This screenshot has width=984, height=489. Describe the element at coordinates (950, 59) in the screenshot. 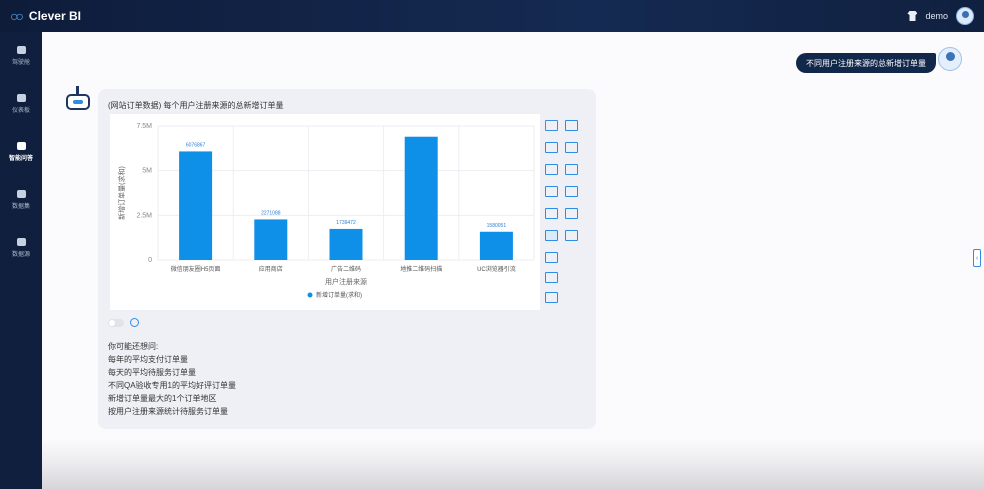

I see `user-chat-avatar` at that location.